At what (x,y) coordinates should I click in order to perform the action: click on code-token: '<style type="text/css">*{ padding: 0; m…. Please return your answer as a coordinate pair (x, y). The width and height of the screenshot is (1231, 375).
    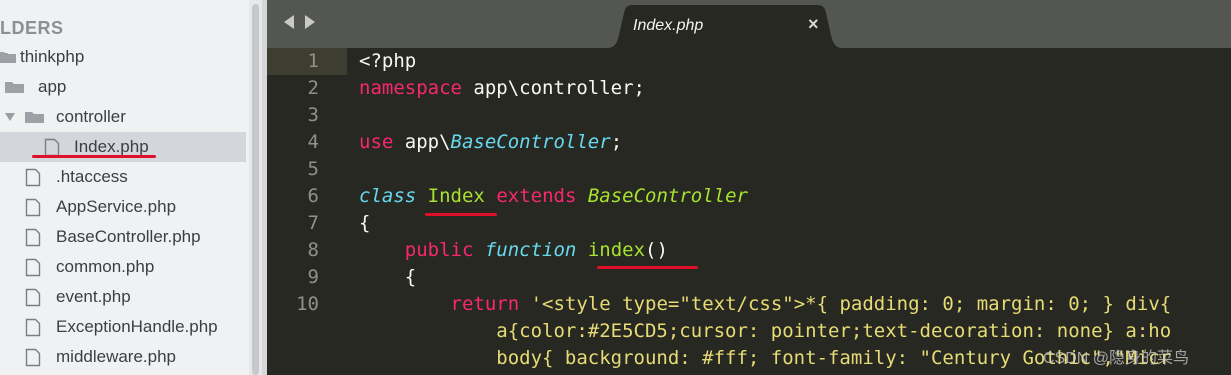
    Looking at the image, I should click on (851, 304).